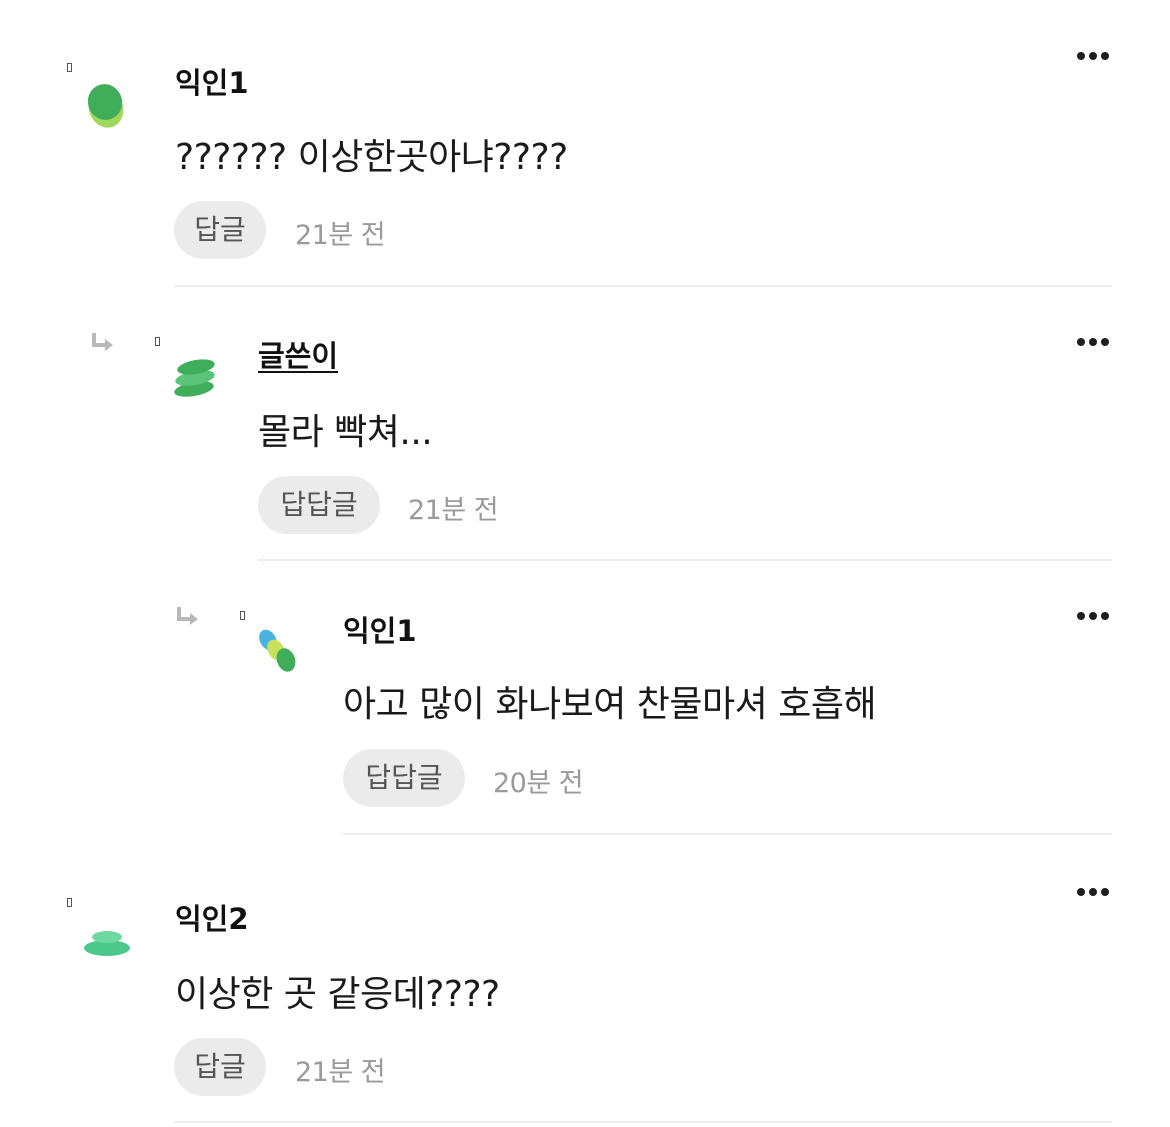  I want to click on comment-text: 아고 많이 화나보여 찬물마셔 호흡해, so click(610, 704).